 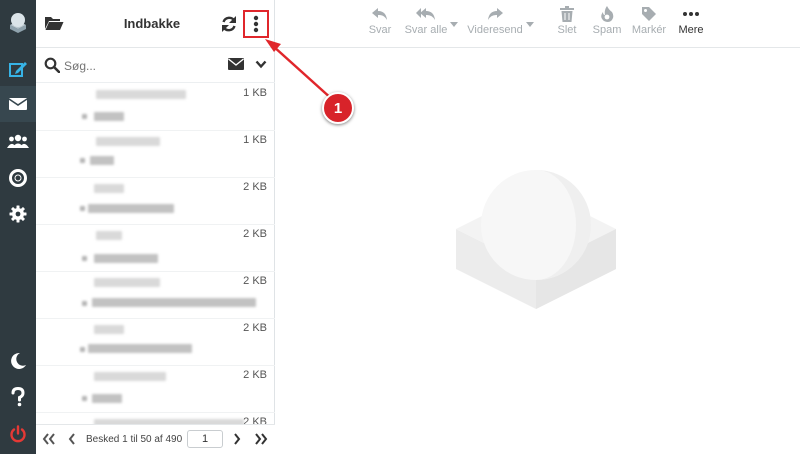 I want to click on search-input, so click(x=144, y=66).